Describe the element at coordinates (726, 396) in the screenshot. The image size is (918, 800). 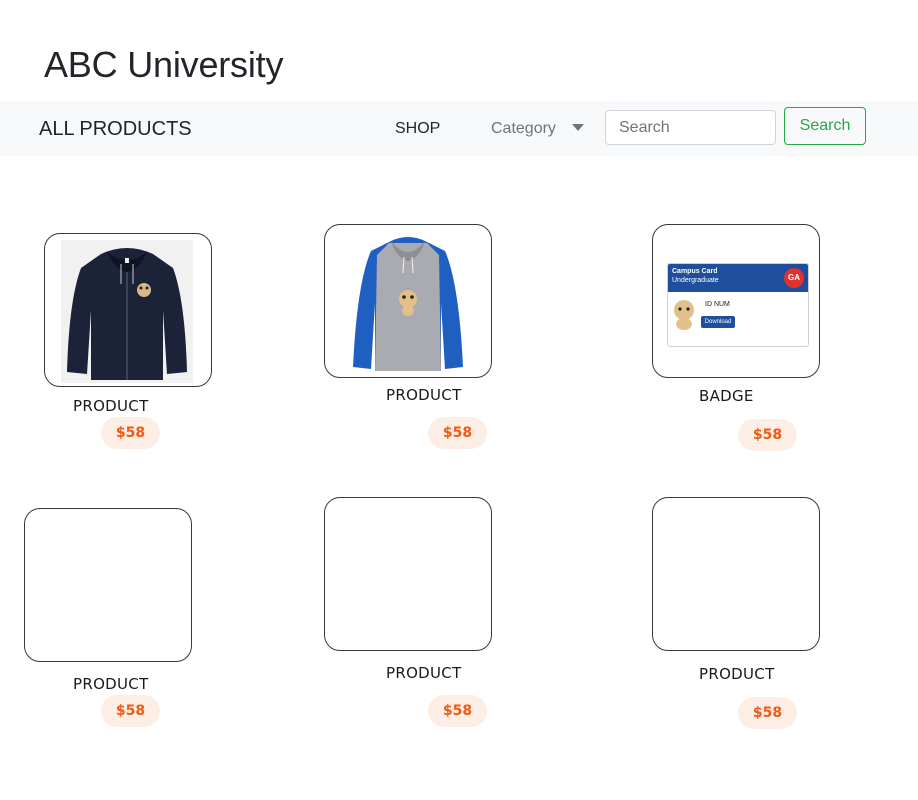
I see `product-name: BADGE` at that location.